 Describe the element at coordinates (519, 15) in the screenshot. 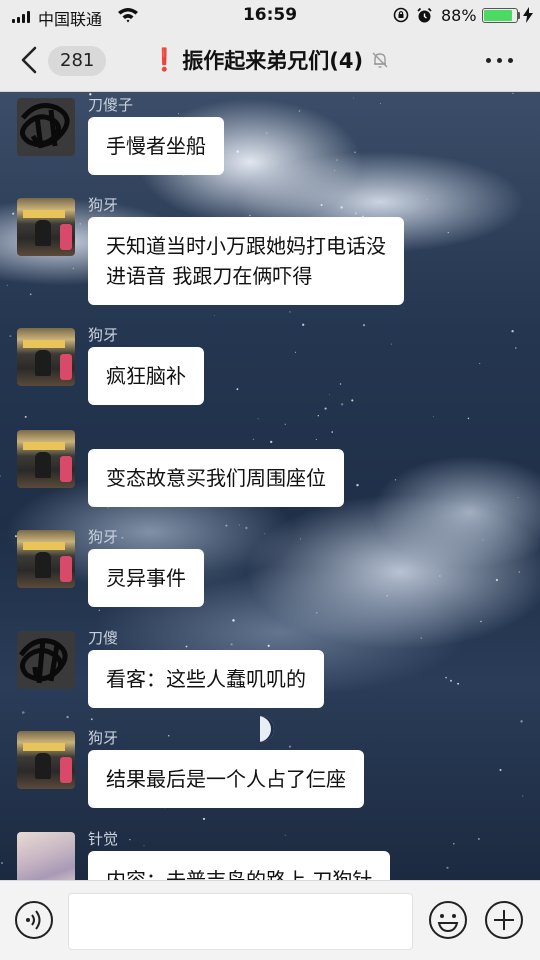

I see `battery-tip` at that location.